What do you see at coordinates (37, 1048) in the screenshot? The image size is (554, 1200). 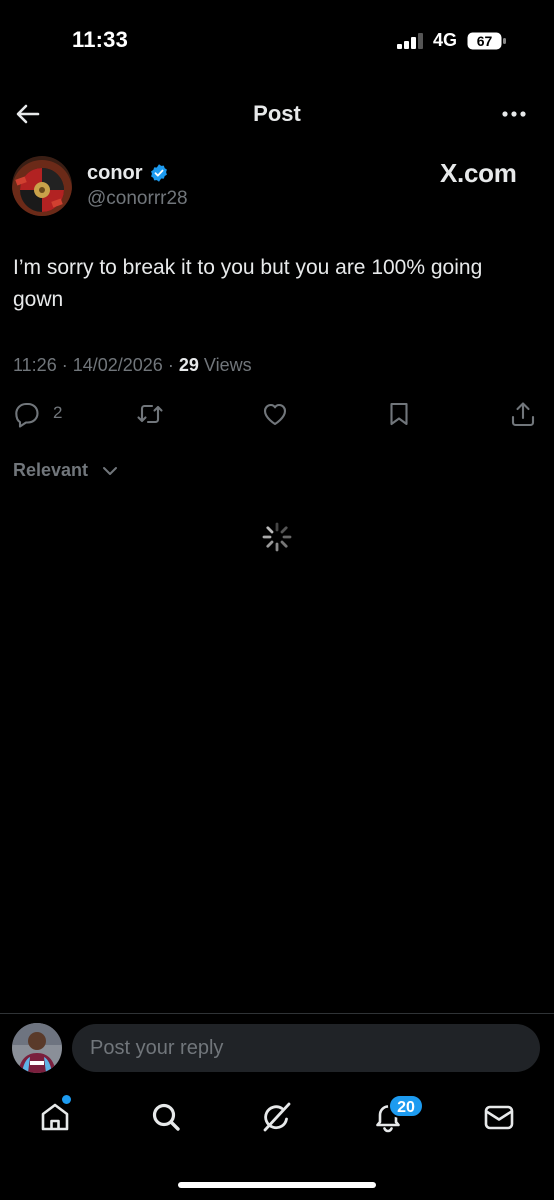 I see `user-avatar` at bounding box center [37, 1048].